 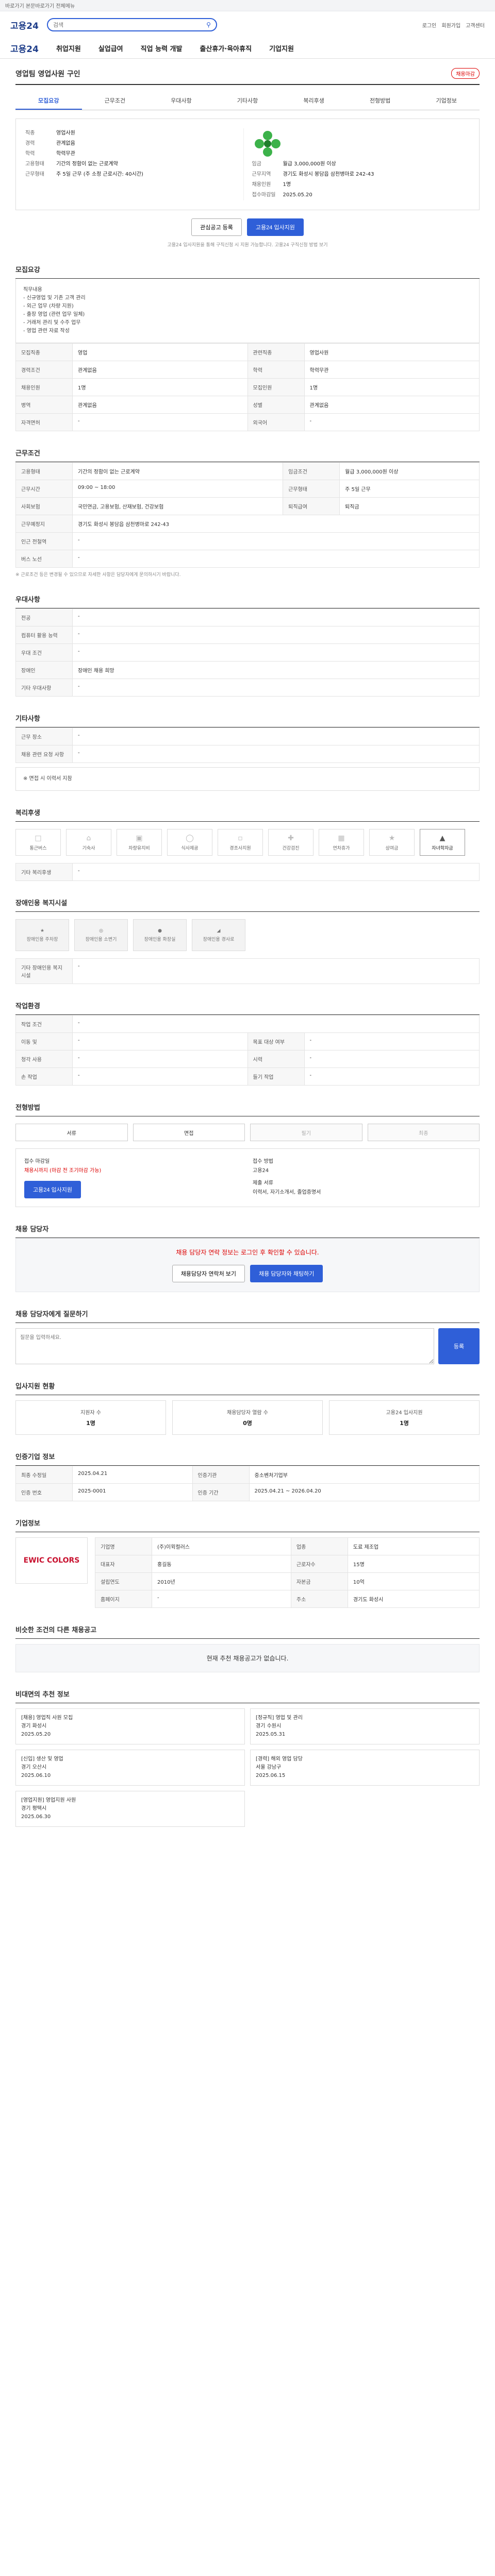 What do you see at coordinates (261, 174) in the screenshot?
I see `sum-key: 근무지역` at bounding box center [261, 174].